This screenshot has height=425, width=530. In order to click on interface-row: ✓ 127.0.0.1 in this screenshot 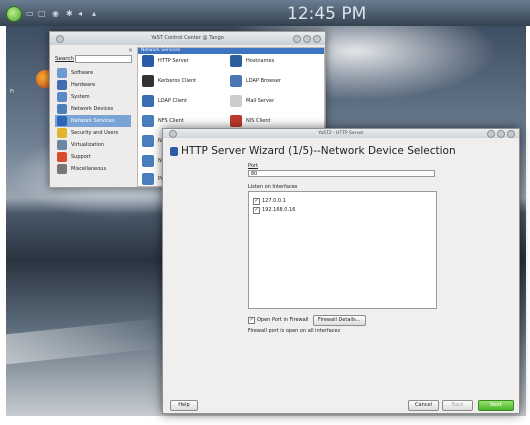, I will do `click(269, 201)`.